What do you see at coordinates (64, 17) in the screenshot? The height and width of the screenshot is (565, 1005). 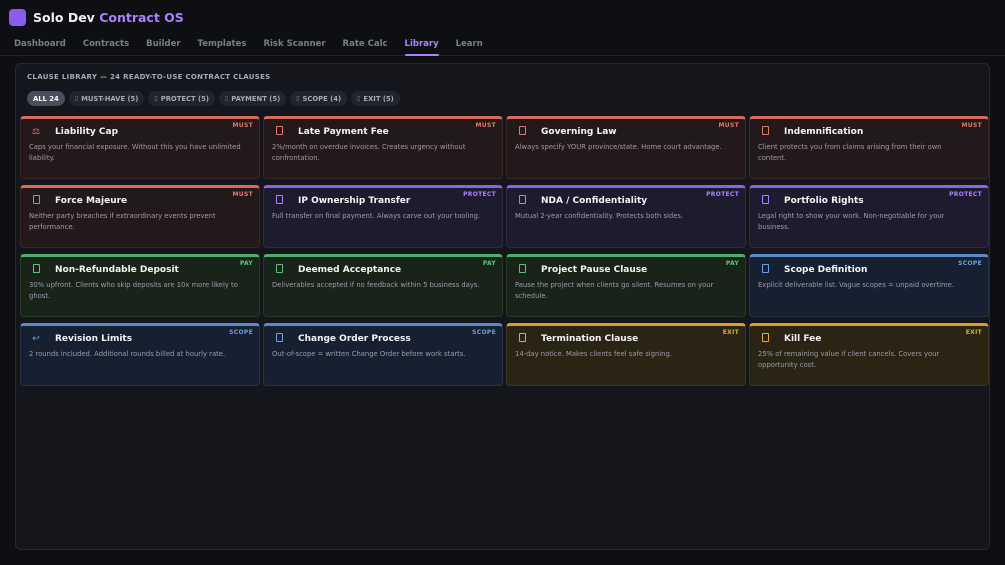 I see `brand-name: Solo Dev` at bounding box center [64, 17].